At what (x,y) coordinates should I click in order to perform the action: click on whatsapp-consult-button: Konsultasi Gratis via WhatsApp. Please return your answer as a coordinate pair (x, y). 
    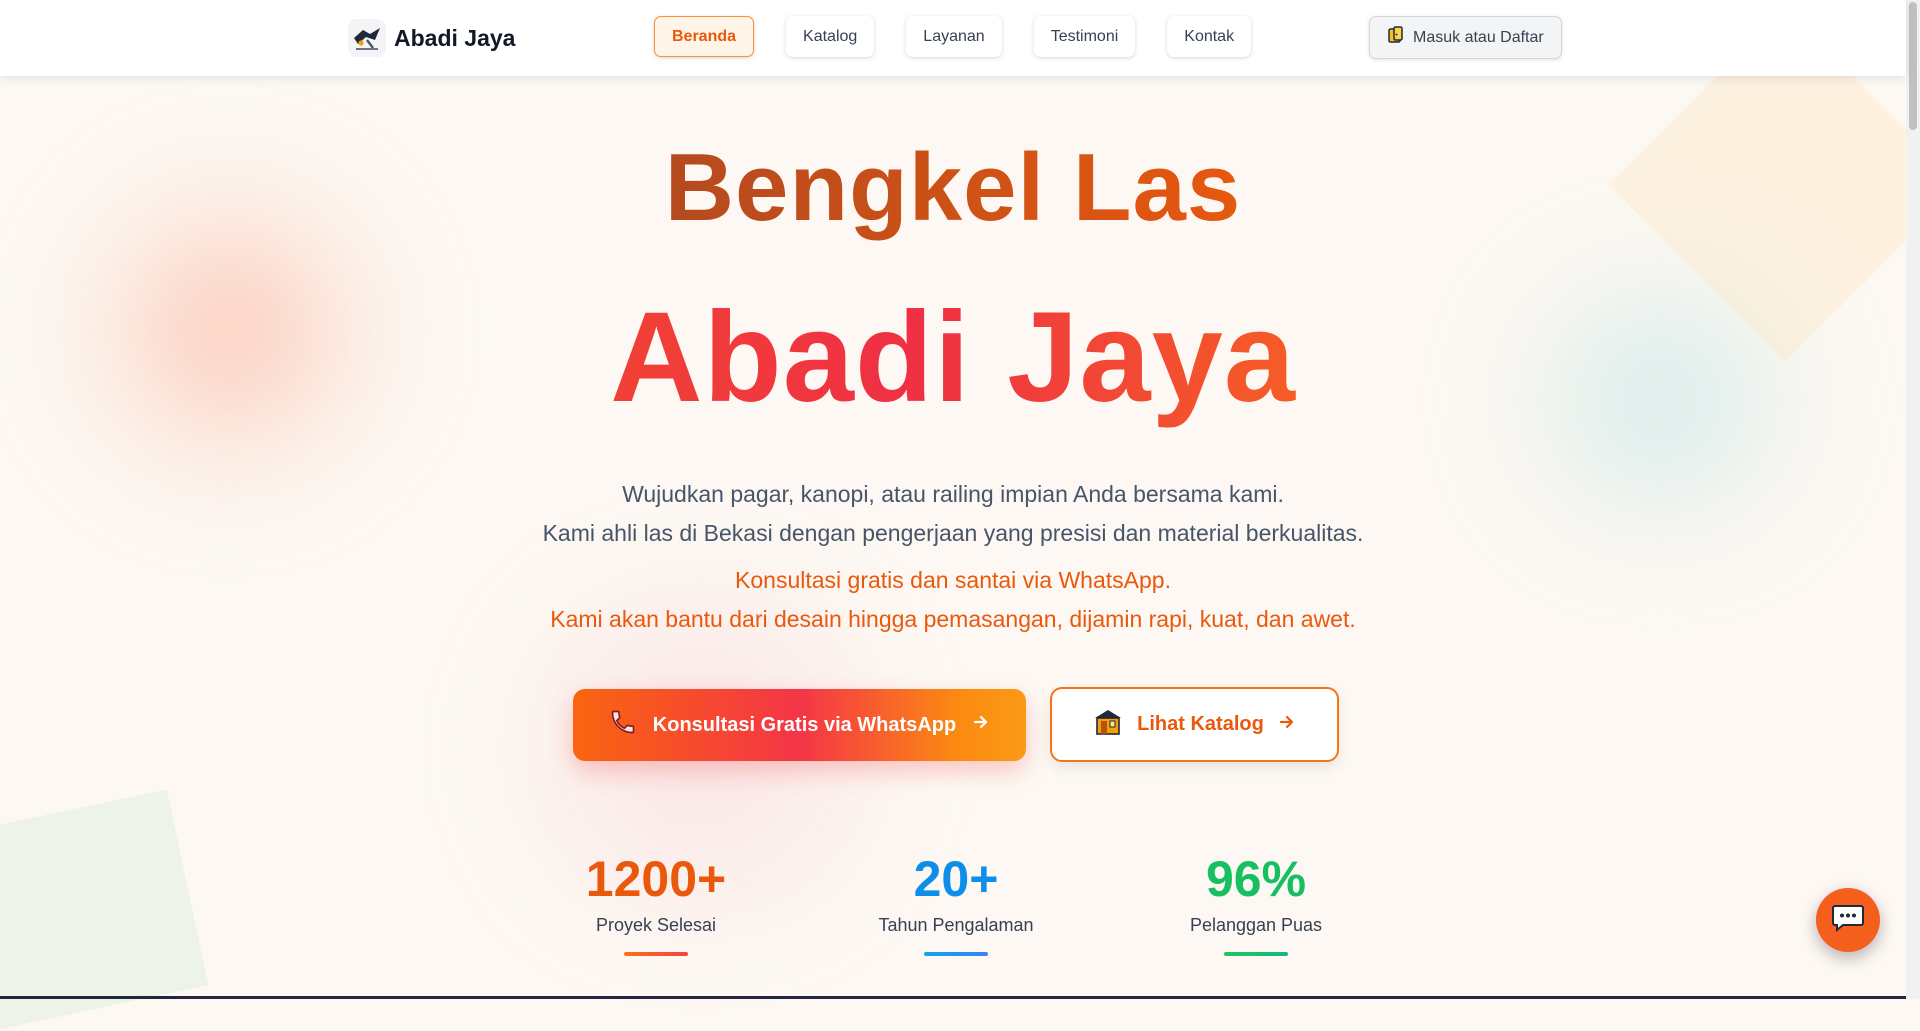
    Looking at the image, I should click on (799, 725).